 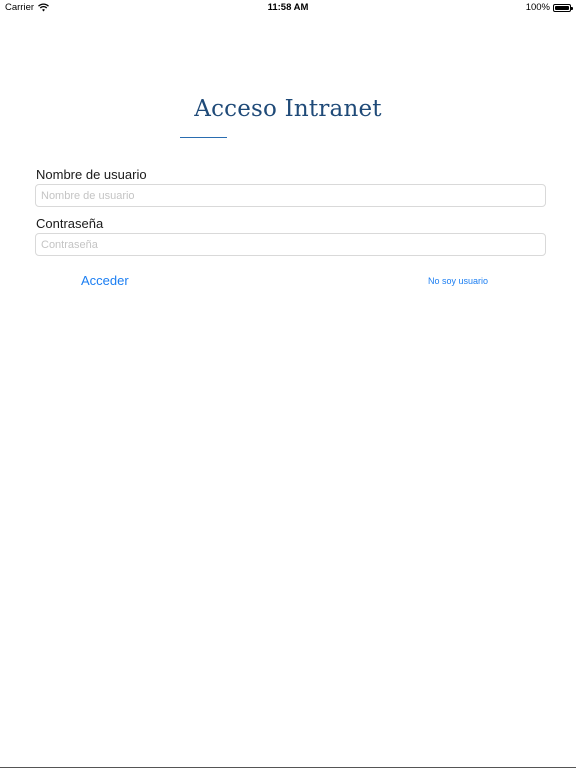 I want to click on battery-fill, so click(x=562, y=7).